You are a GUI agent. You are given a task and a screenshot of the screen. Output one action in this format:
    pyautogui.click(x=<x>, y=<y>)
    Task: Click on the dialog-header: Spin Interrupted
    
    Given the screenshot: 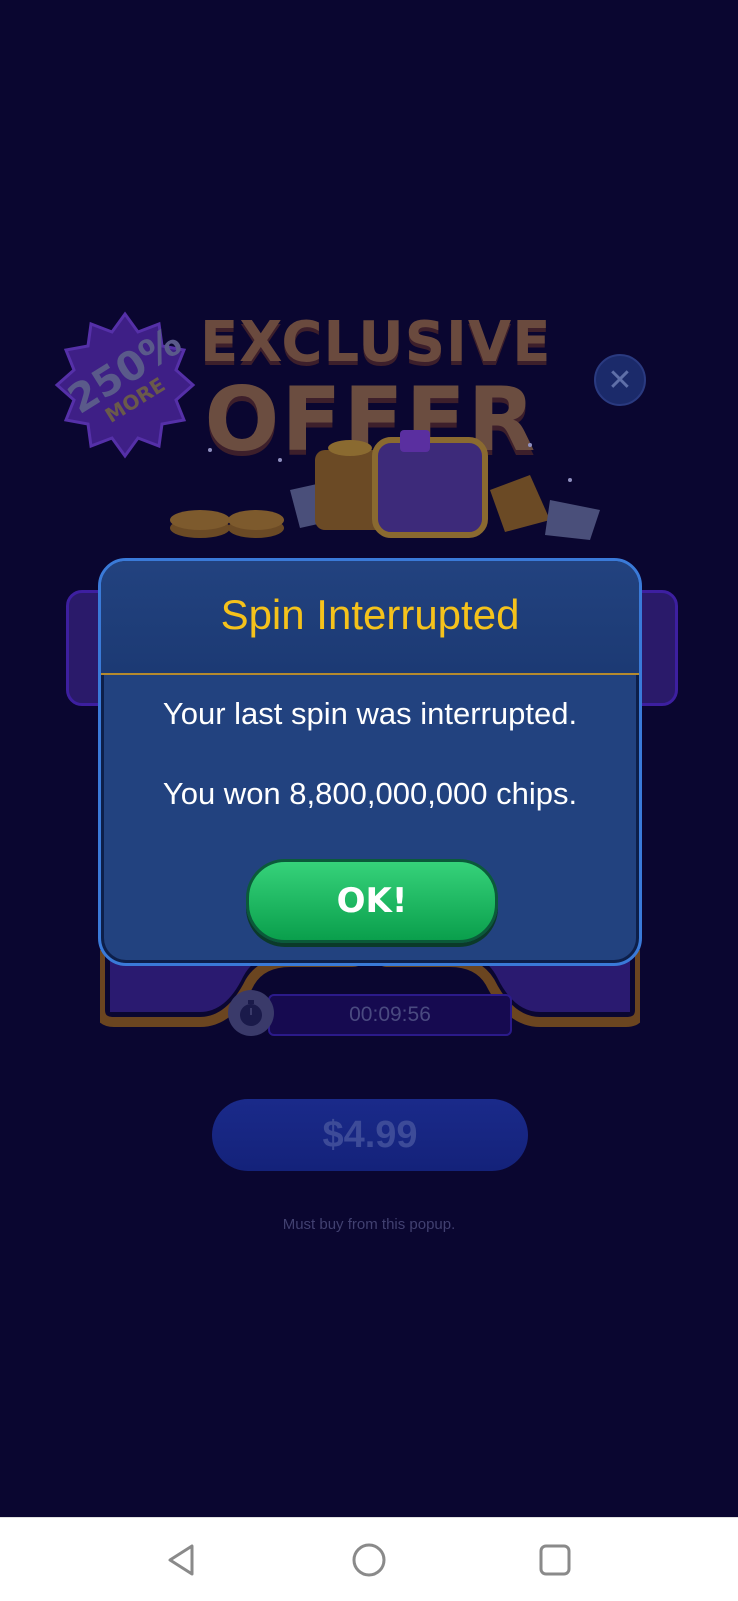 What is the action you would take?
    pyautogui.click(x=370, y=618)
    